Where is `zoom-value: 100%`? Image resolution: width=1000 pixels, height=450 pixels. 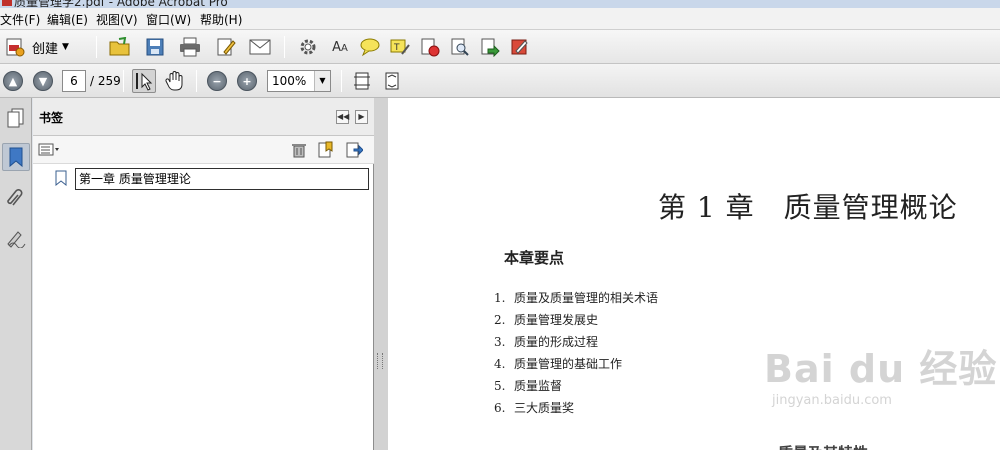 zoom-value: 100% is located at coordinates (289, 81).